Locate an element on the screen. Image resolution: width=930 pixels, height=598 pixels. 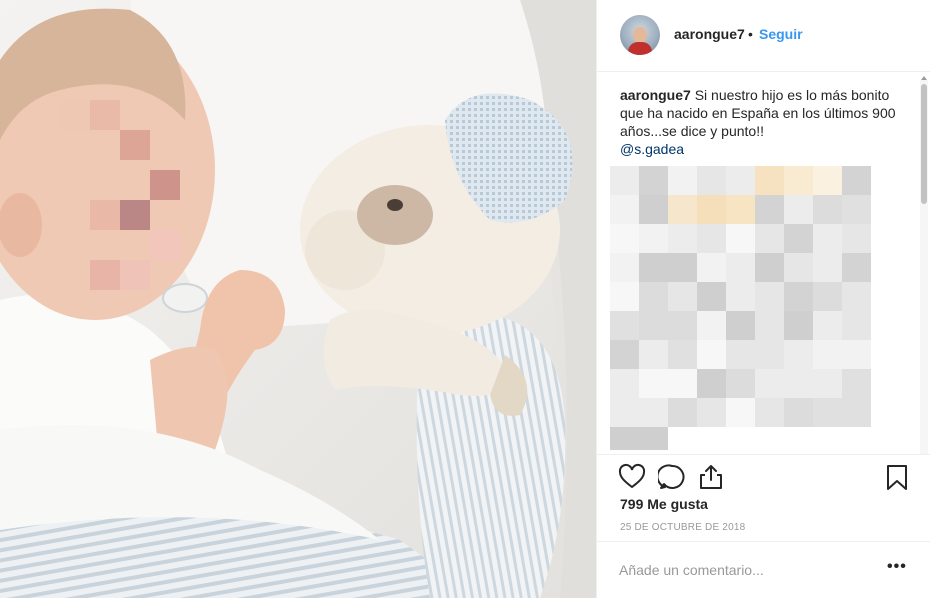
scrollbar-thumb is located at coordinates (924, 144).